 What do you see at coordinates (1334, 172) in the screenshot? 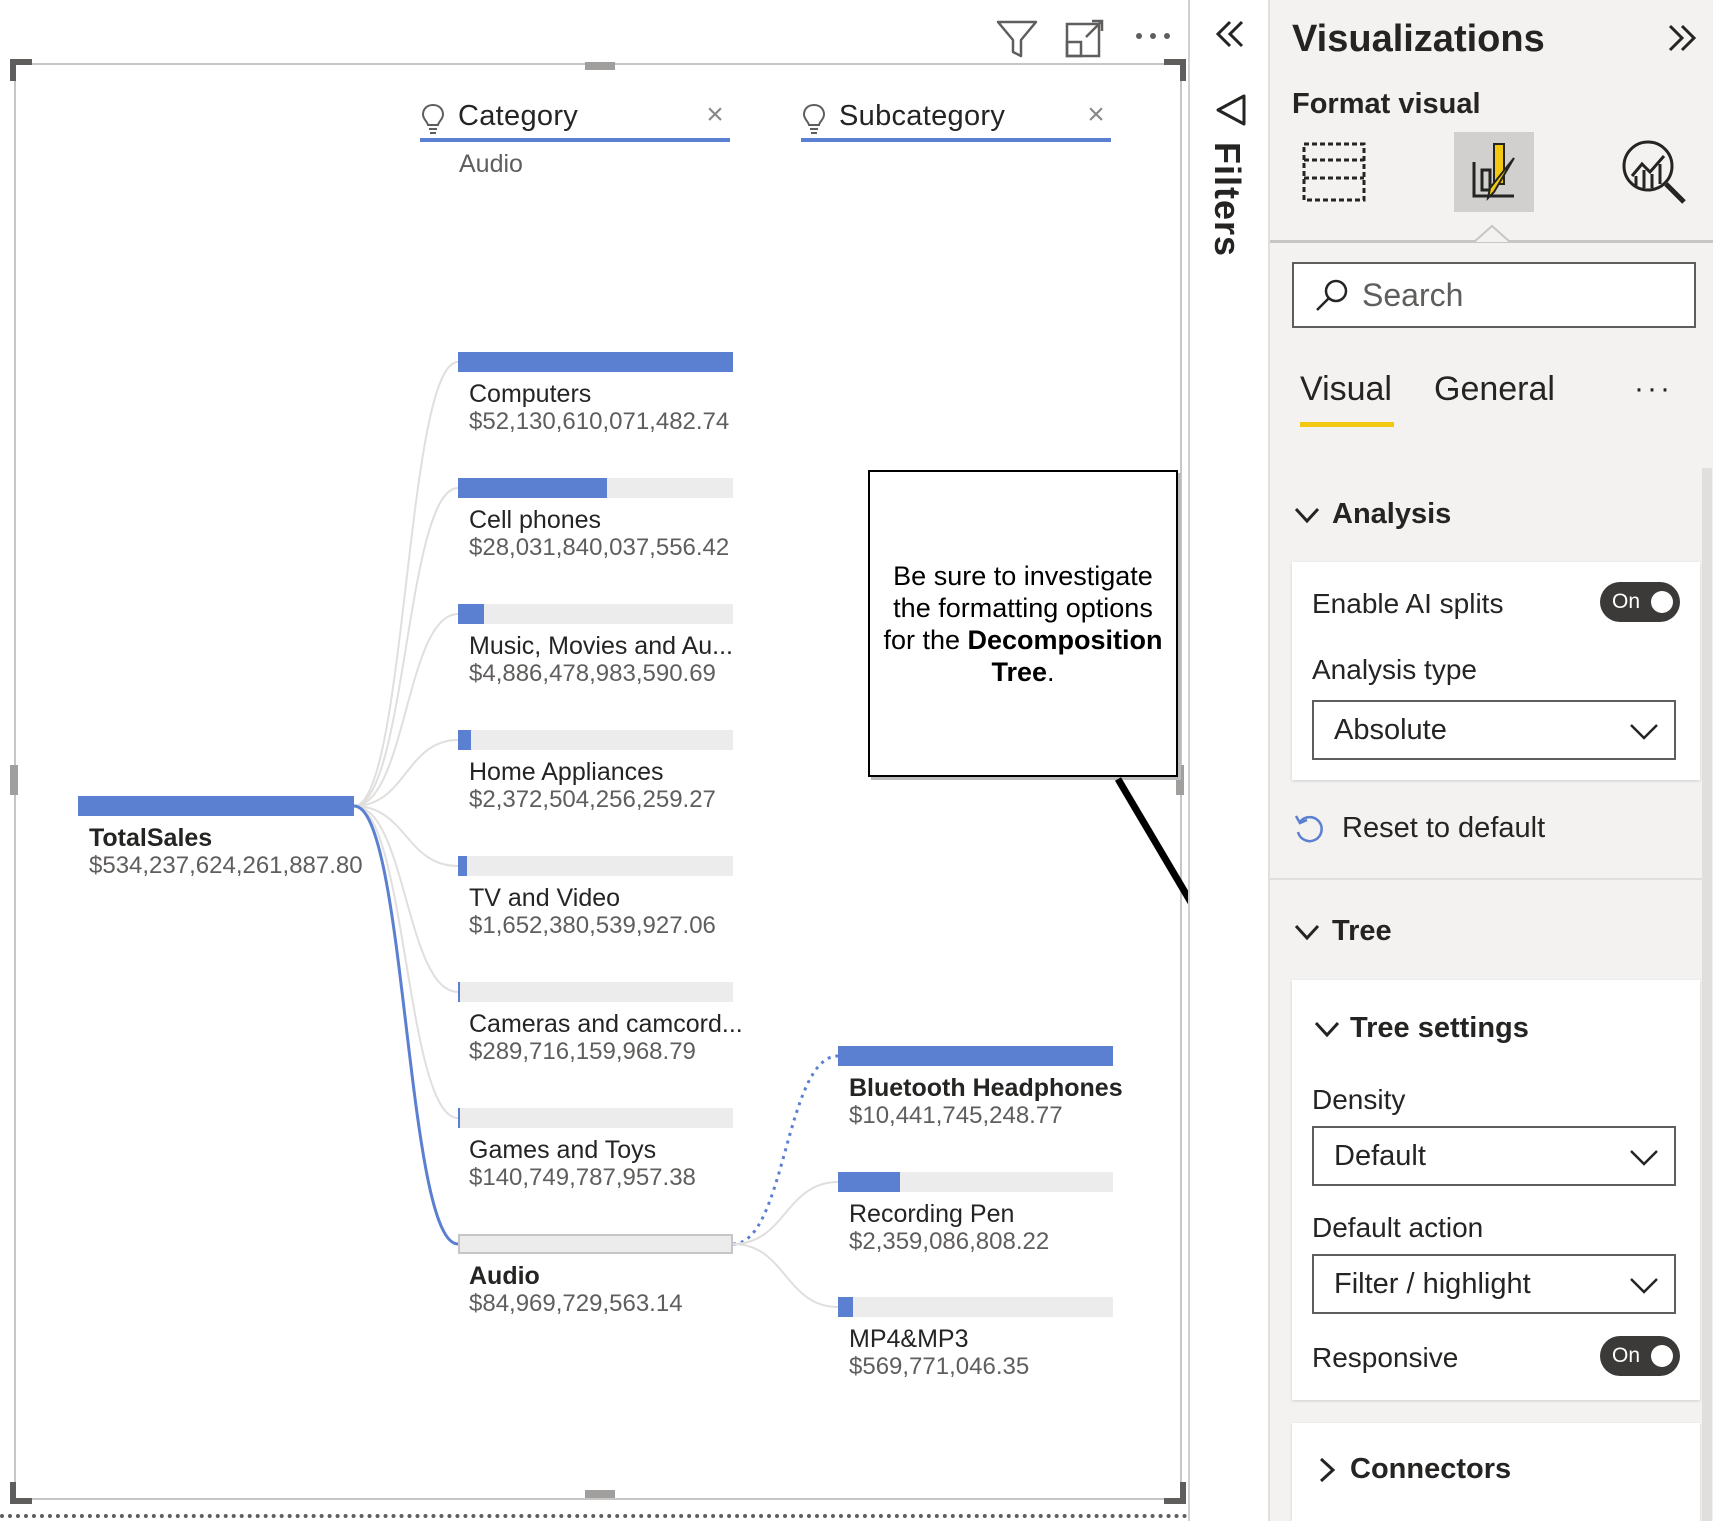
I see `build-visual-icon` at bounding box center [1334, 172].